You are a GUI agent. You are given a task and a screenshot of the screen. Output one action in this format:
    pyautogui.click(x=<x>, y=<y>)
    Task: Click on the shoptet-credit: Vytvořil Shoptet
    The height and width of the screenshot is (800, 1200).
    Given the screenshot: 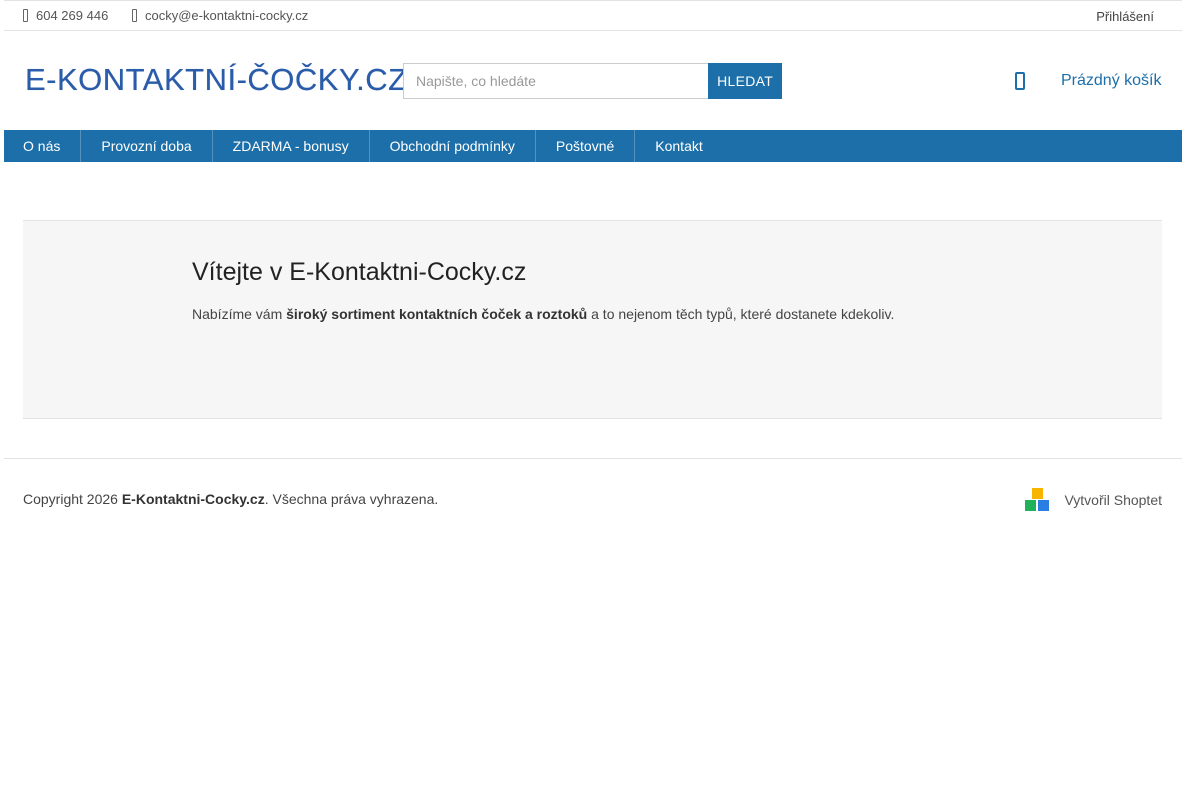 What is the action you would take?
    pyautogui.click(x=1093, y=500)
    